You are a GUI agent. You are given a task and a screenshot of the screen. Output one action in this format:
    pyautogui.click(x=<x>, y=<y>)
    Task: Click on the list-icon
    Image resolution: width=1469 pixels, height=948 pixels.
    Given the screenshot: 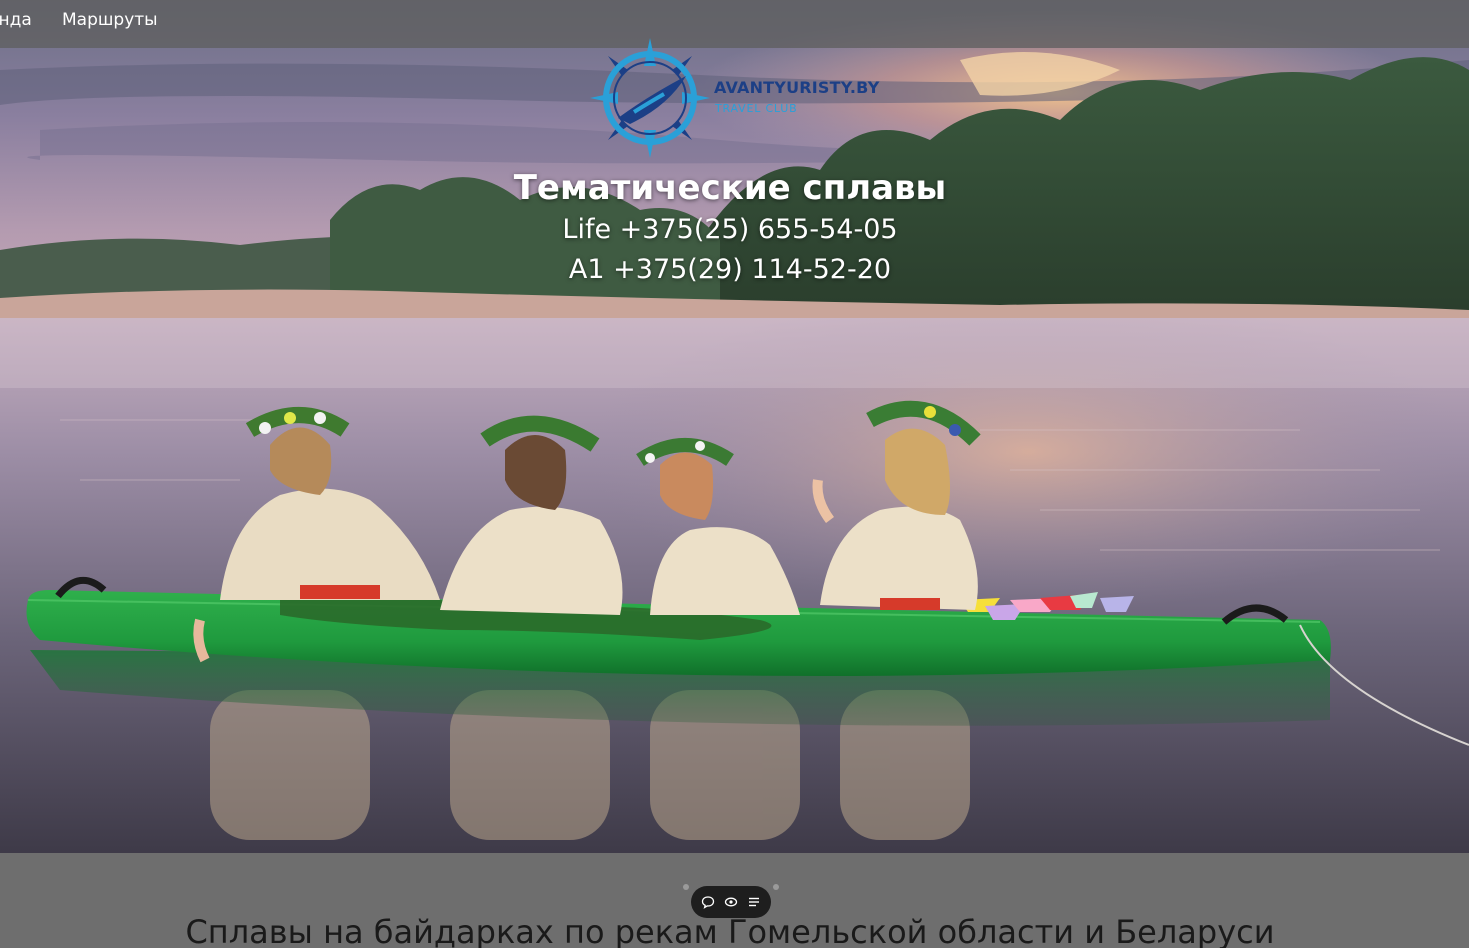 What is the action you would take?
    pyautogui.click(x=754, y=902)
    